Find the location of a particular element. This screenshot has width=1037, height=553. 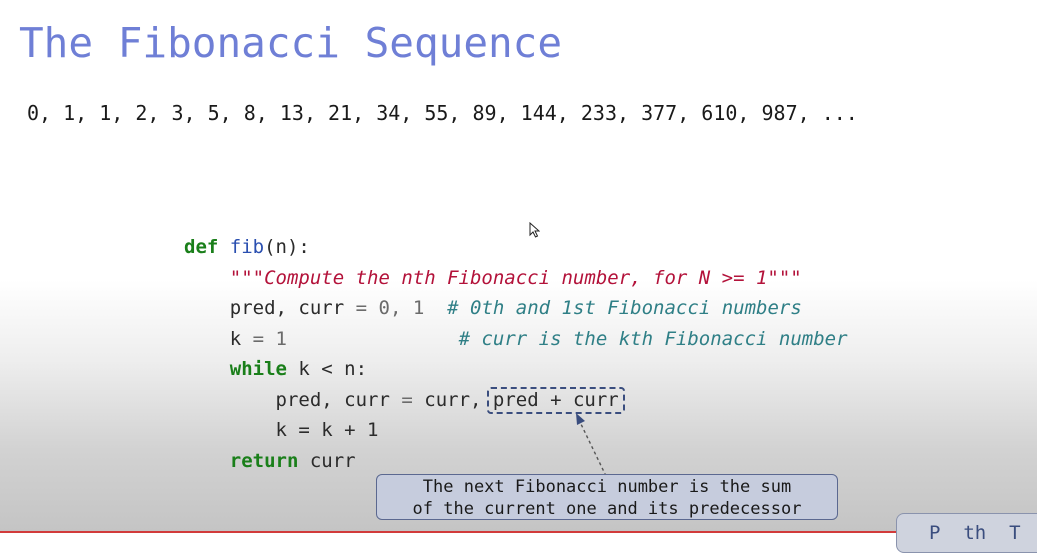

function-params: (n): is located at coordinates (287, 247).